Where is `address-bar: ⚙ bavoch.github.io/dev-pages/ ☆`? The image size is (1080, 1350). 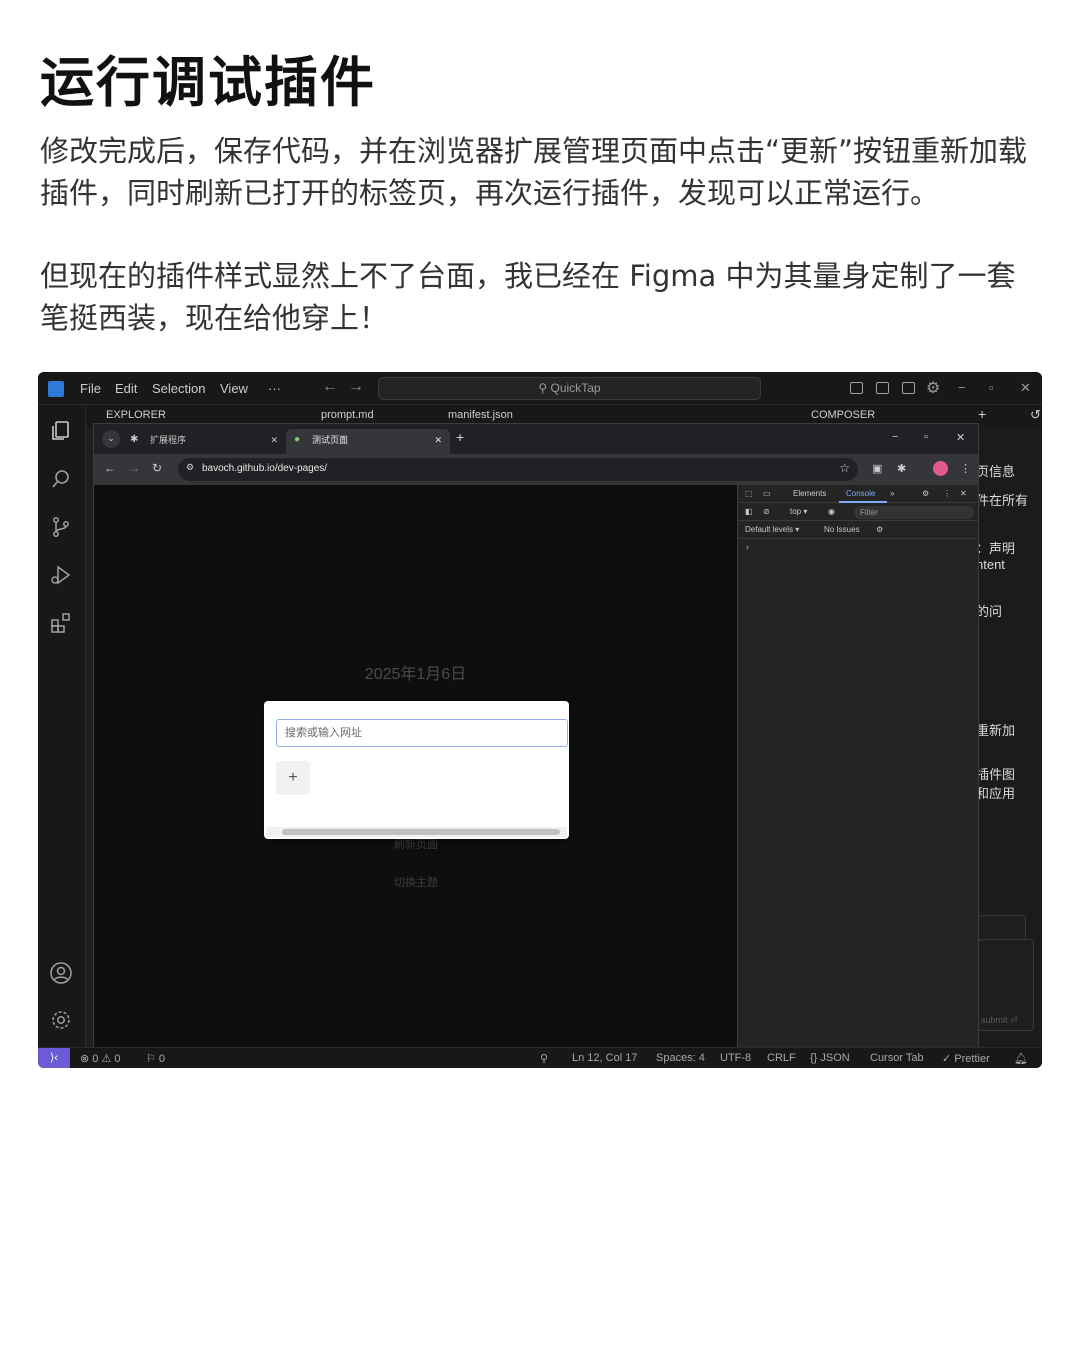
address-bar: ⚙ bavoch.github.io/dev-pages/ ☆ is located at coordinates (518, 469).